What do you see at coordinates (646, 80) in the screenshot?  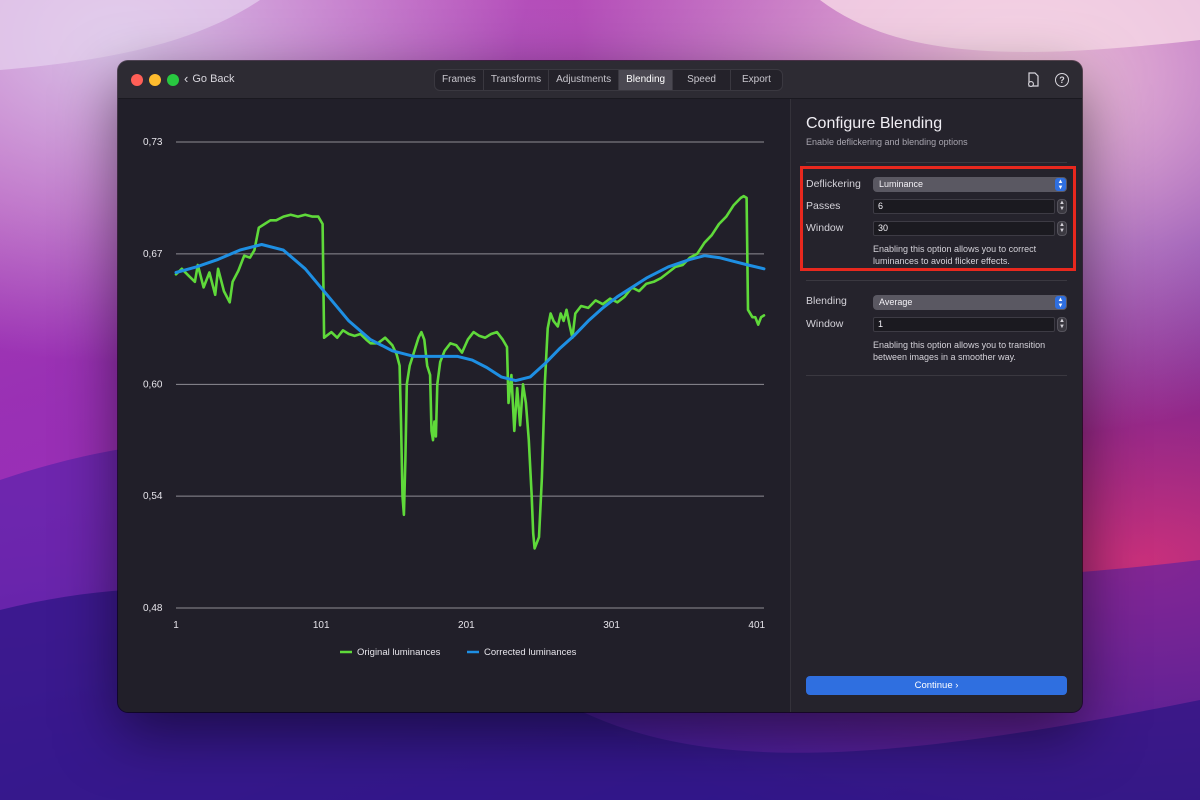 I see `tab-blending: Blending` at bounding box center [646, 80].